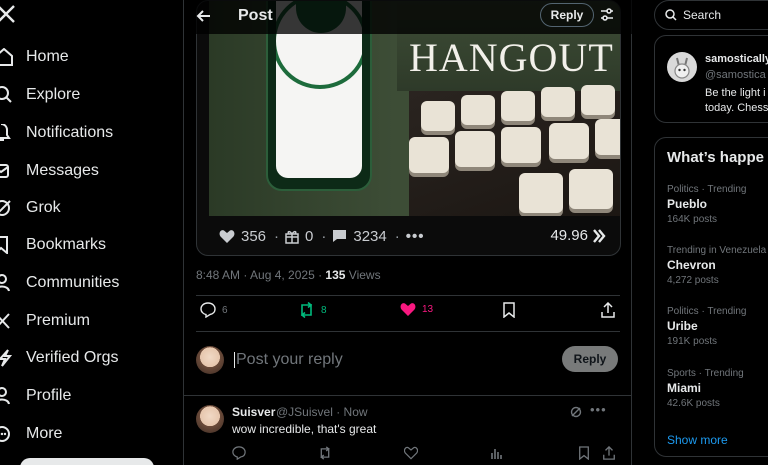 The height and width of the screenshot is (465, 768). I want to click on nav-communities: Communities, so click(59, 283).